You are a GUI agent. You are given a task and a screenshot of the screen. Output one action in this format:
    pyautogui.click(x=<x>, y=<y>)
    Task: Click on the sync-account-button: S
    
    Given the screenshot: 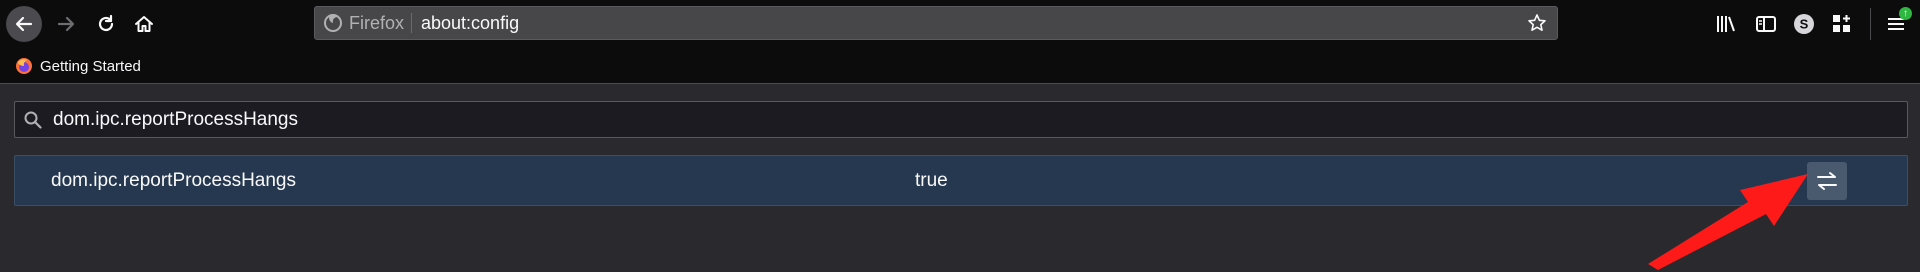 What is the action you would take?
    pyautogui.click(x=1804, y=24)
    